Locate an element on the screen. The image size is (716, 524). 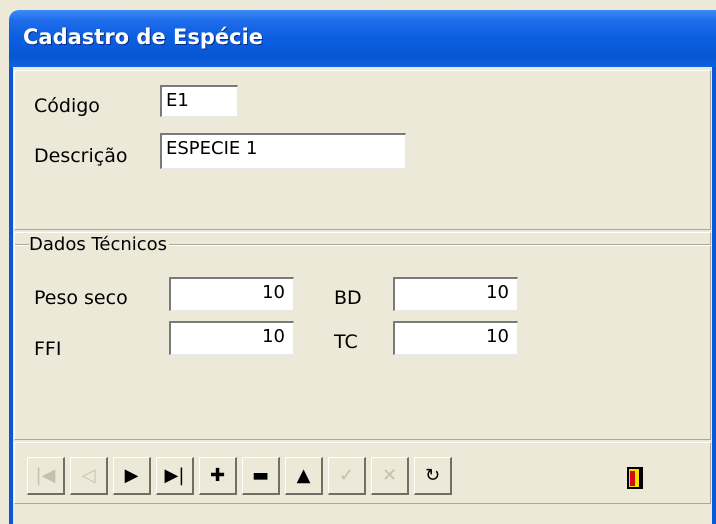
nav-prior-button: ◁ is located at coordinates (89, 476).